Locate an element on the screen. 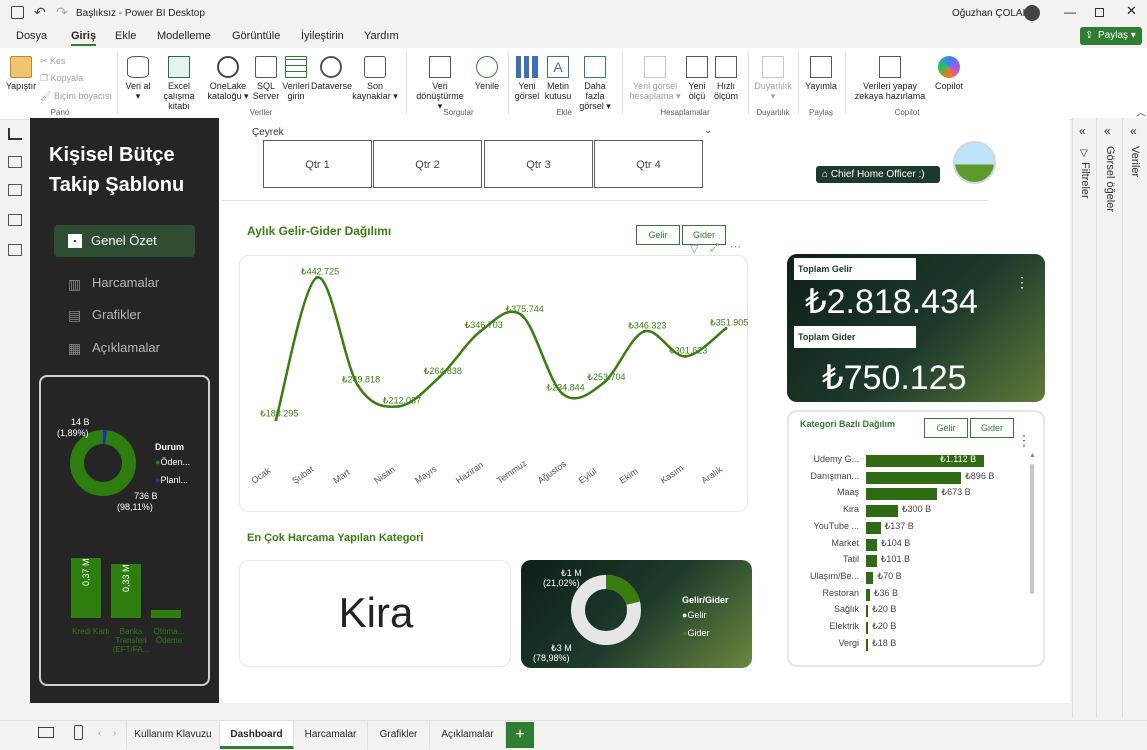 This screenshot has height=750, width=1147. slicer-qtr4: Qtr 4 is located at coordinates (648, 164).